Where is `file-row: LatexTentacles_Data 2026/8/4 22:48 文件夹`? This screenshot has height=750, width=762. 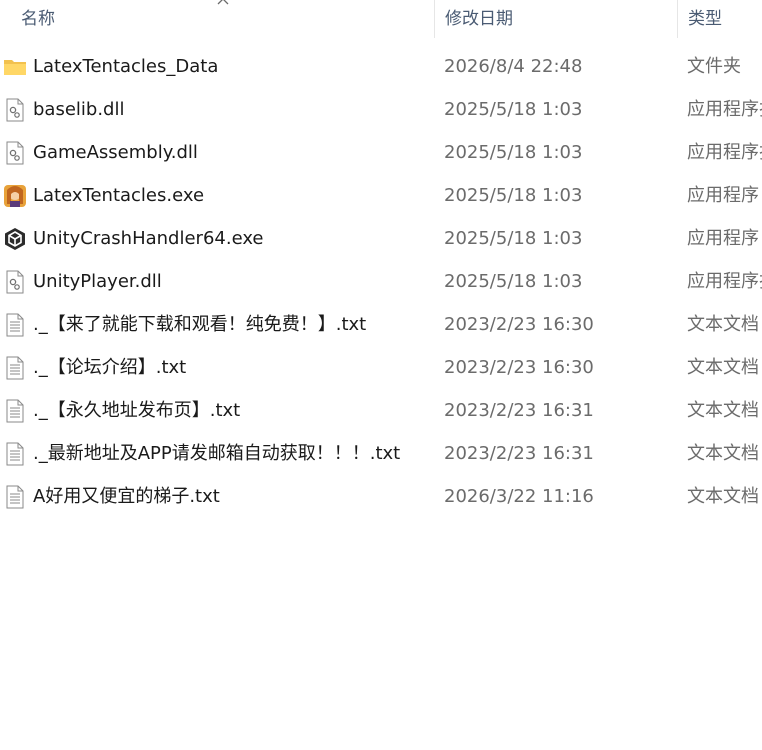
file-row: LatexTentacles_Data 2026/8/4 22:48 文件夹 is located at coordinates (381, 66).